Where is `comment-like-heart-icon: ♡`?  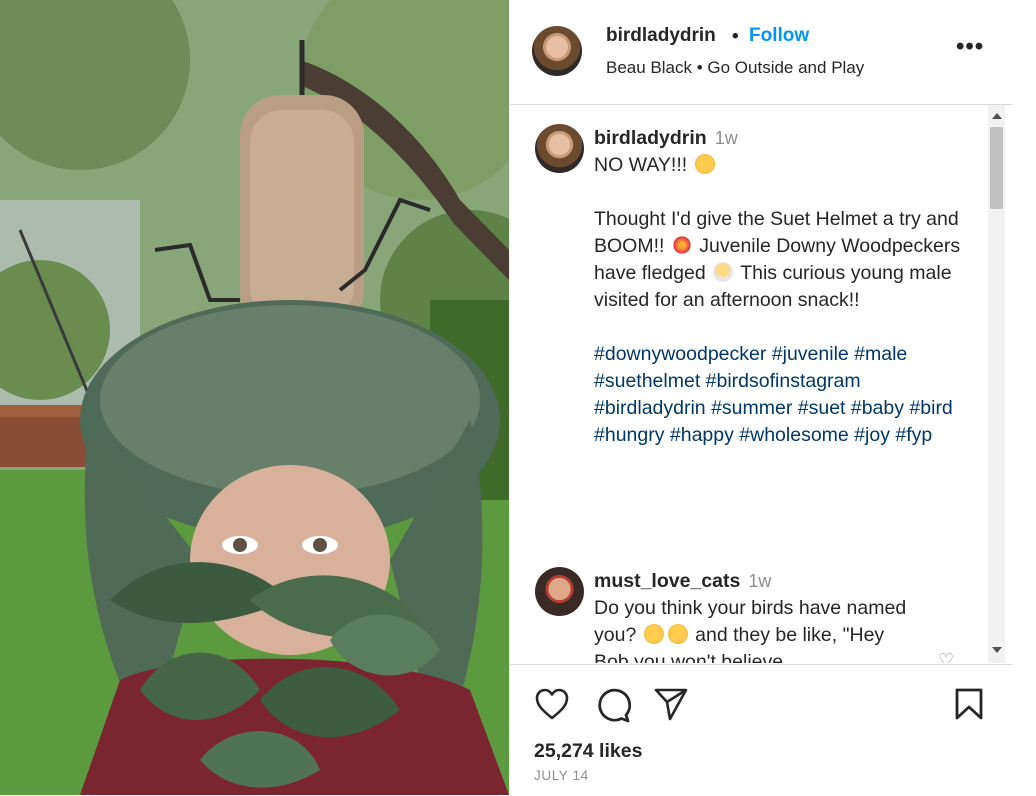
comment-like-heart-icon: ♡ is located at coordinates (946, 656).